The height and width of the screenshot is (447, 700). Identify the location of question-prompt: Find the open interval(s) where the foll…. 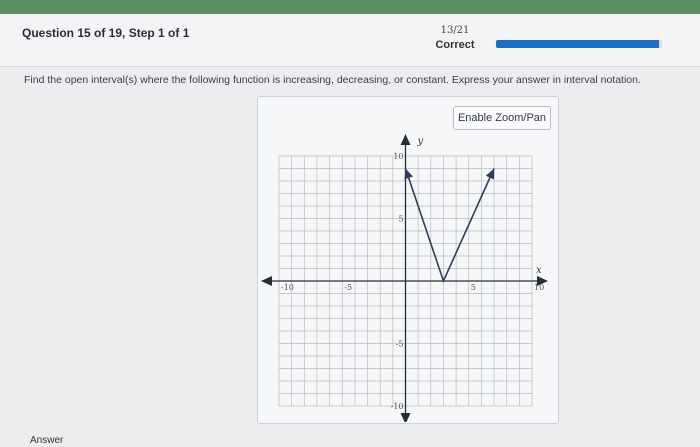
(332, 80).